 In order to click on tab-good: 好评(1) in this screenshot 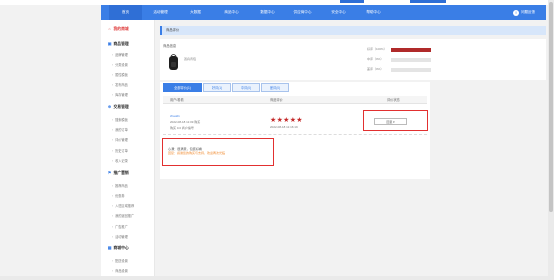, I will do `click(217, 87)`.